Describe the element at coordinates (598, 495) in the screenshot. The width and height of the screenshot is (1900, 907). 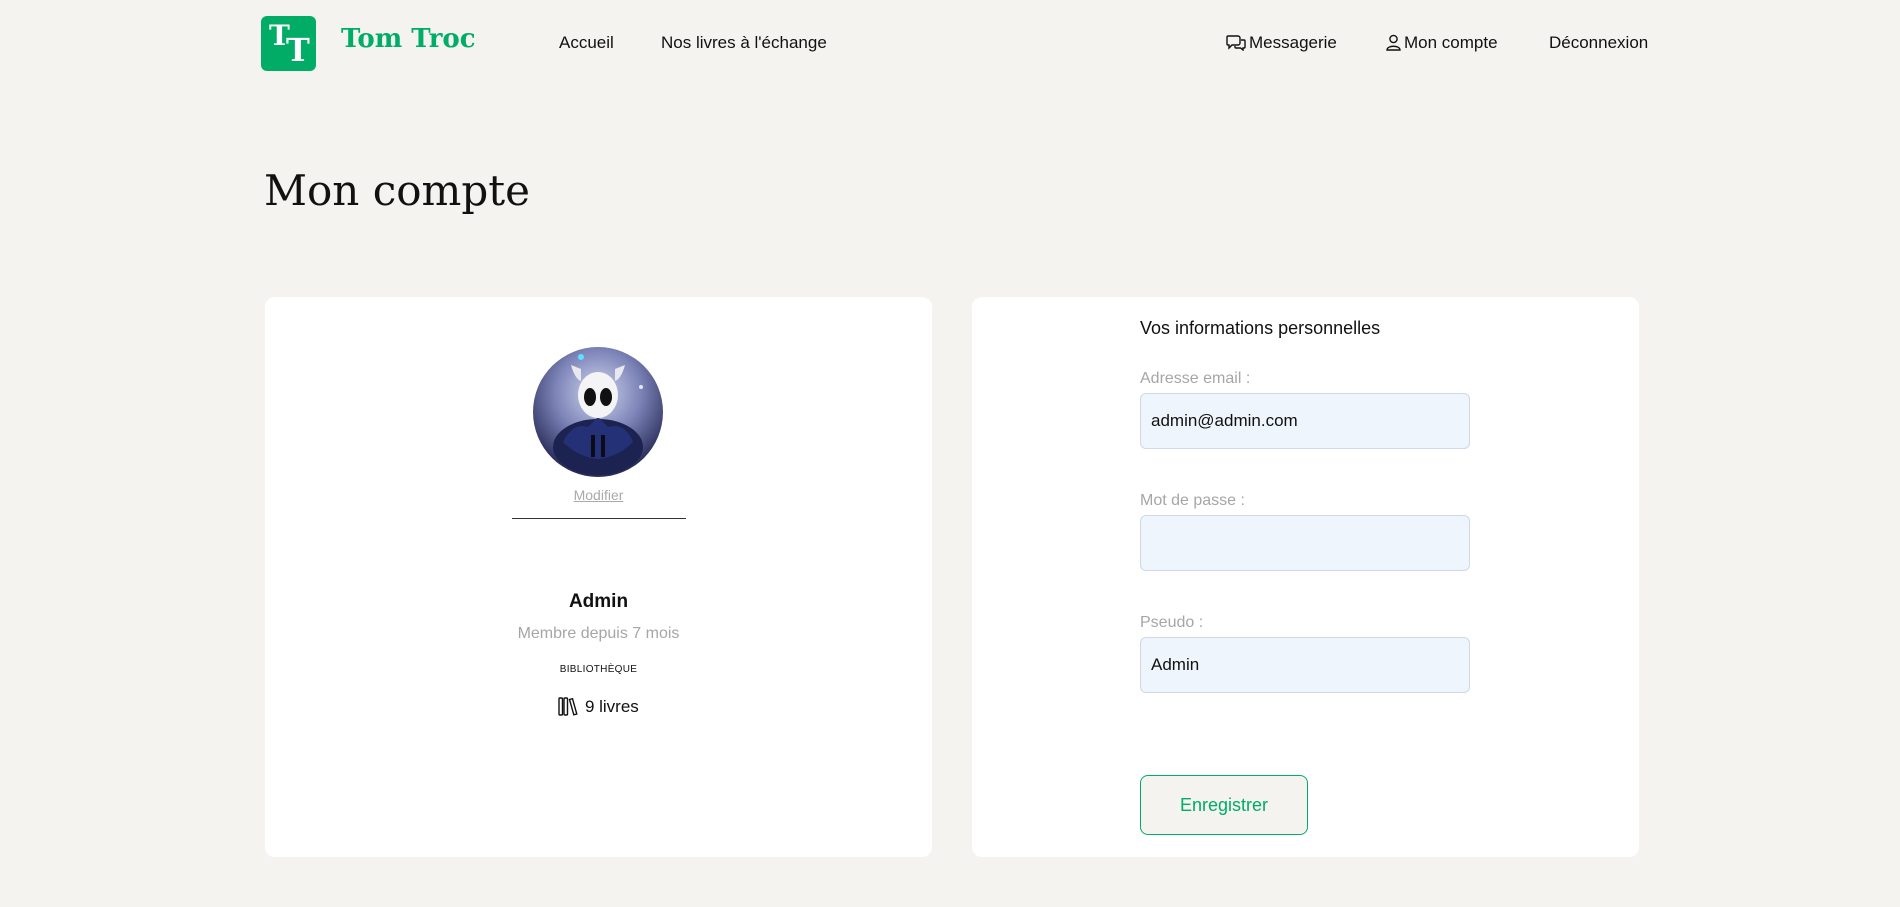
I see `modify-avatar-link: Modifier` at that location.